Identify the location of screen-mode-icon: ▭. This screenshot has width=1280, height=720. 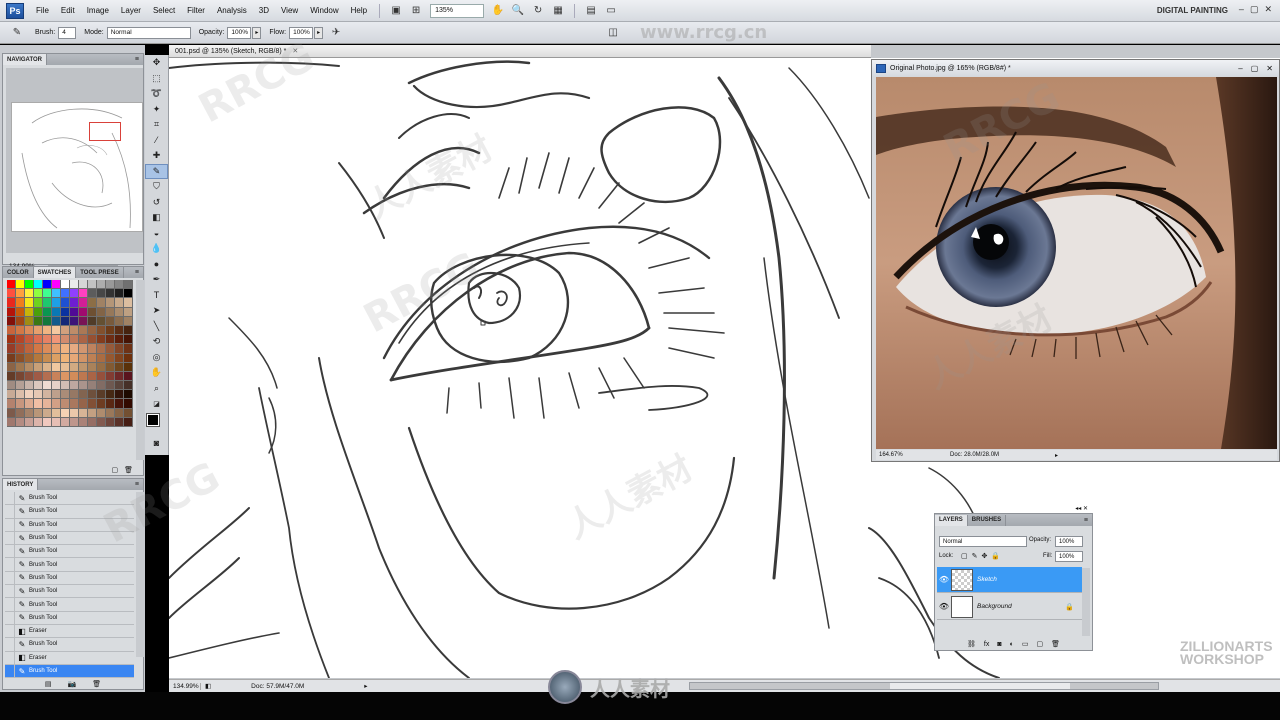
(611, 11).